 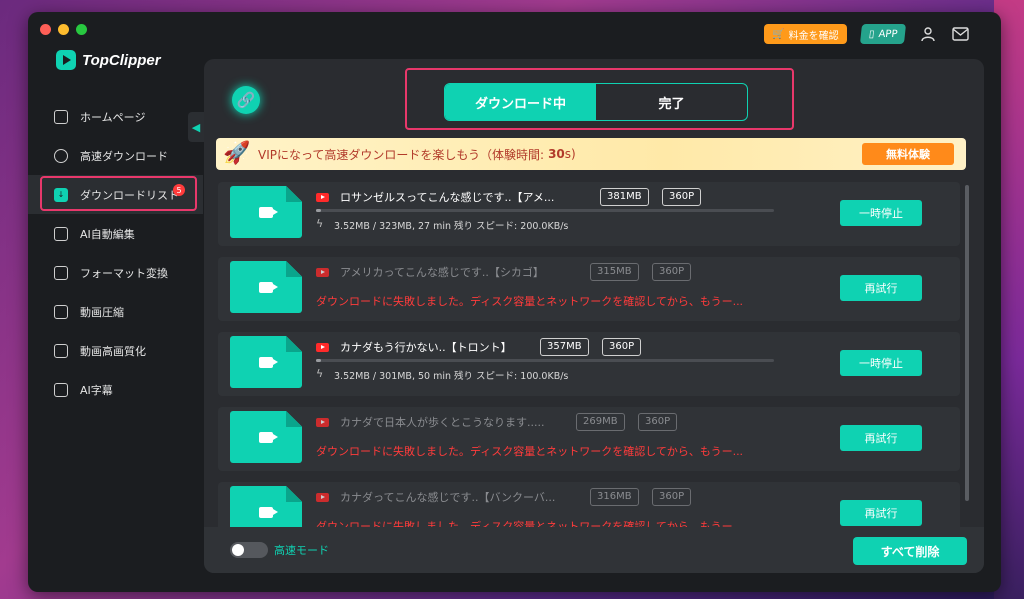 I want to click on collapse-sidebar-button: ◀, so click(x=196, y=127).